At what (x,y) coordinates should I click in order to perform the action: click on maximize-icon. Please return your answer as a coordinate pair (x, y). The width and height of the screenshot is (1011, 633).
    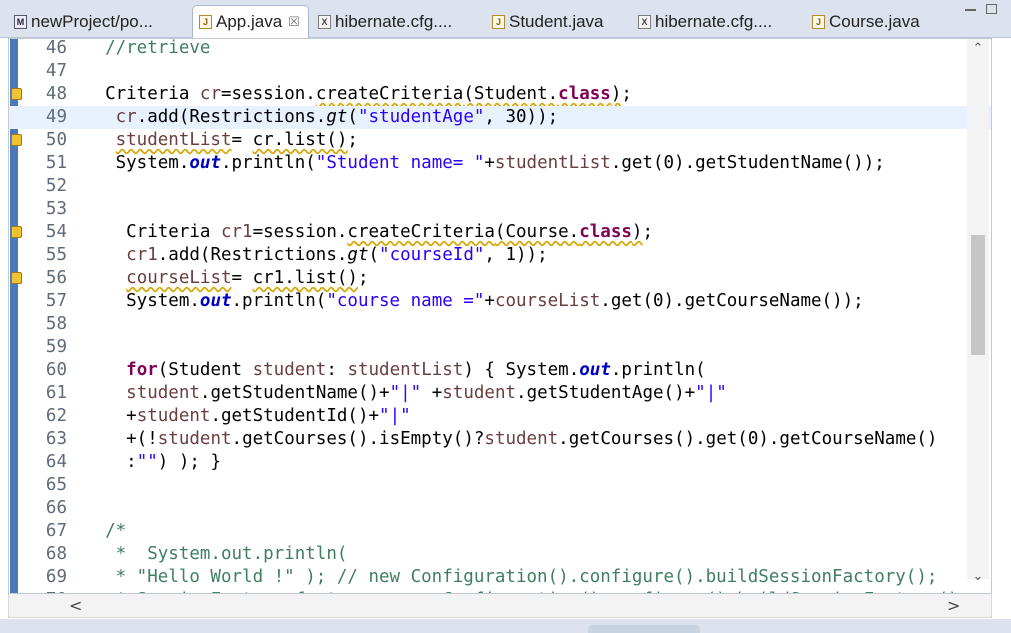
    Looking at the image, I should click on (991, 9).